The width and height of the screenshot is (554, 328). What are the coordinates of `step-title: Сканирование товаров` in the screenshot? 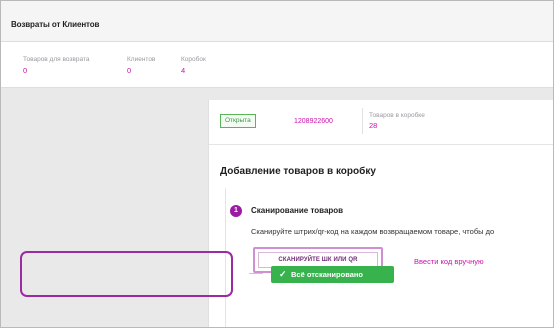 It's located at (297, 210).